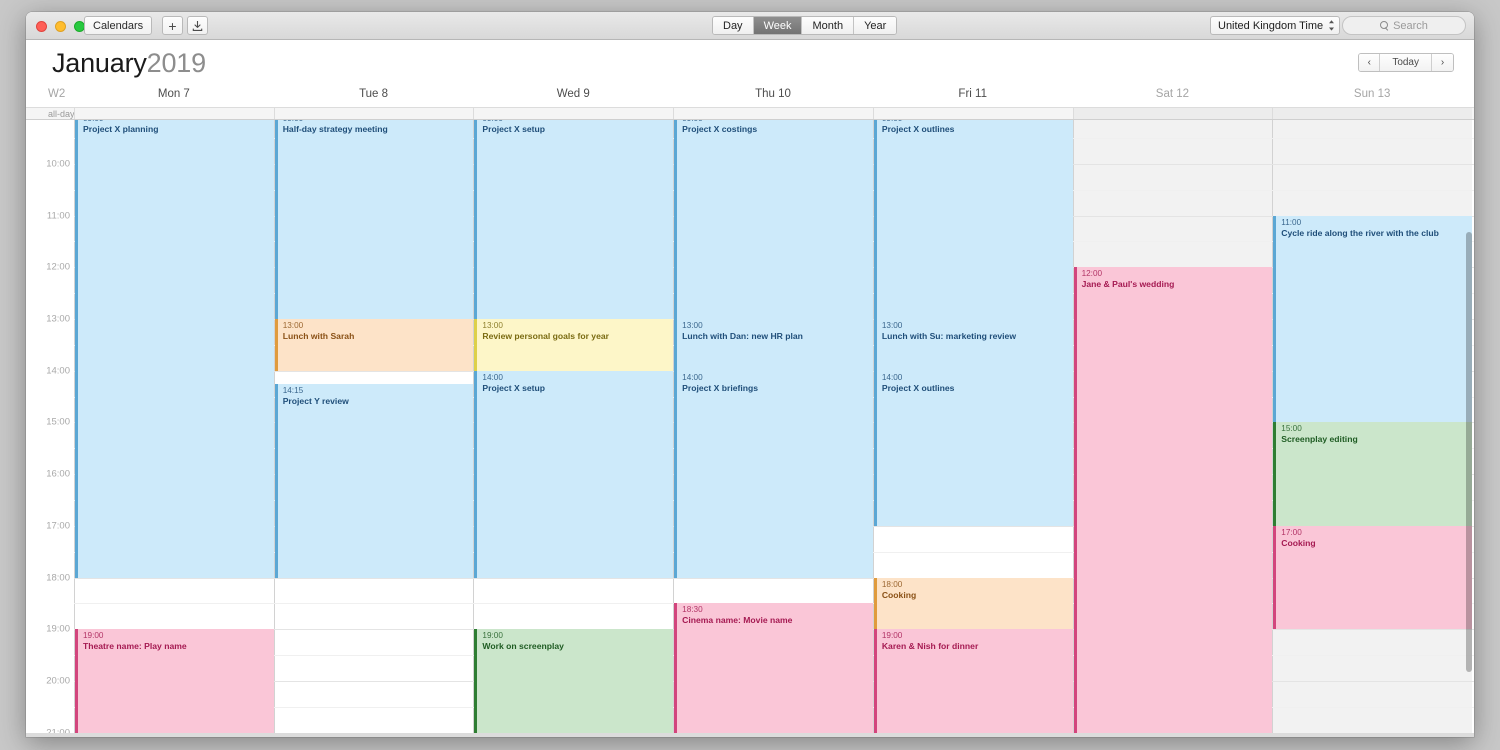 This screenshot has height=750, width=1500. Describe the element at coordinates (973, 683) in the screenshot. I see `calendar-event: 19:00 Karen & Nish for dinner` at that location.